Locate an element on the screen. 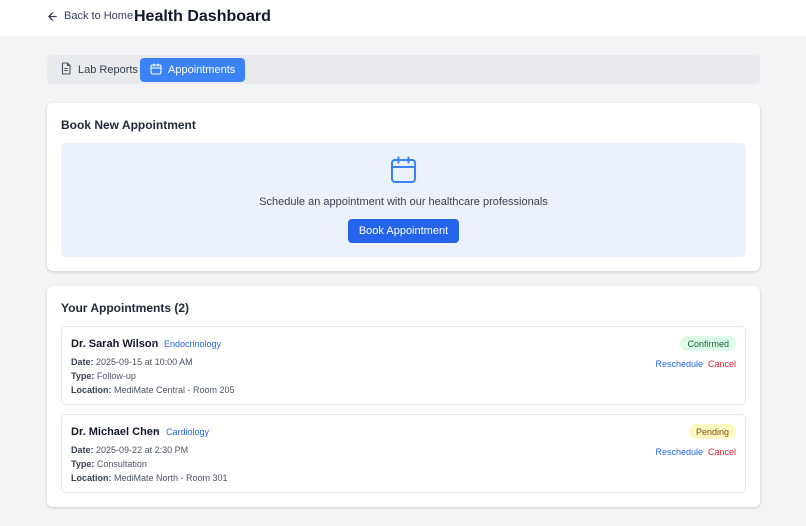 The image size is (806, 526). appointment-type: Type: Follow-up is located at coordinates (103, 376).